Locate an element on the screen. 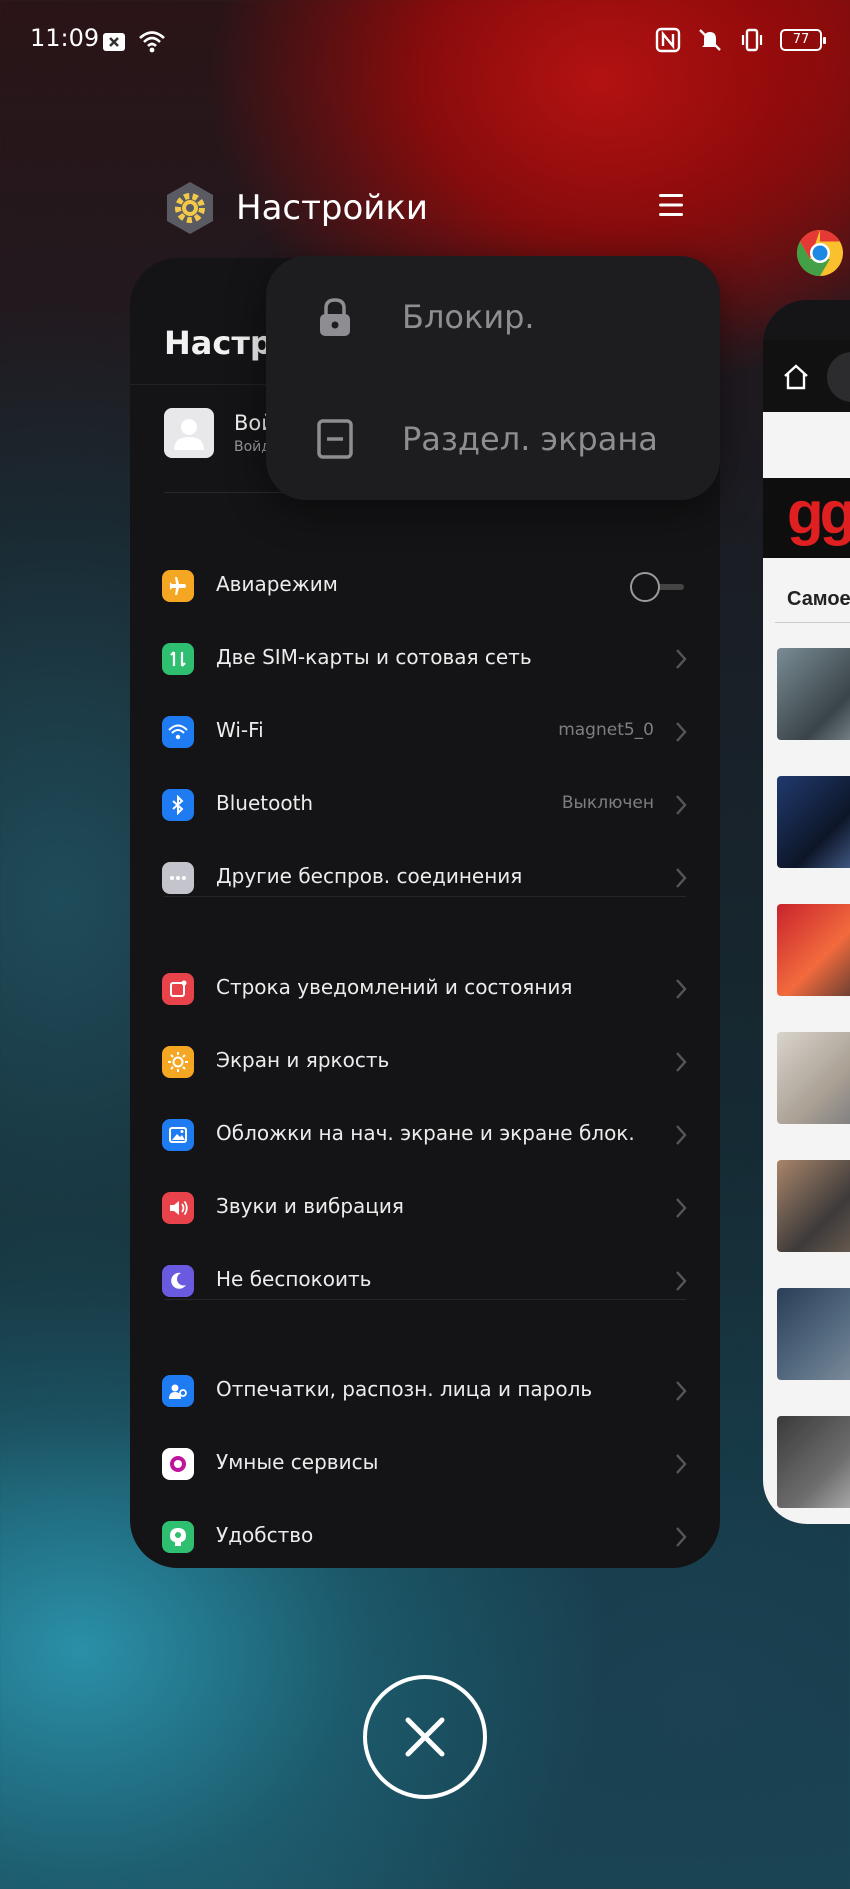 The width and height of the screenshot is (850, 1889). settings-item-label: Авиарежим is located at coordinates (277, 584).